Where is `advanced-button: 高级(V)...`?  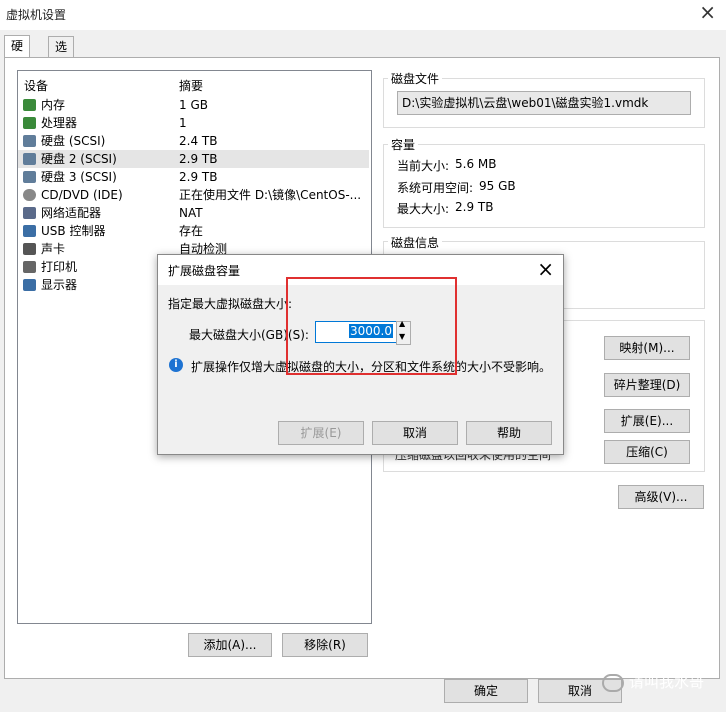
advanced-button: 高级(V)... is located at coordinates (661, 497).